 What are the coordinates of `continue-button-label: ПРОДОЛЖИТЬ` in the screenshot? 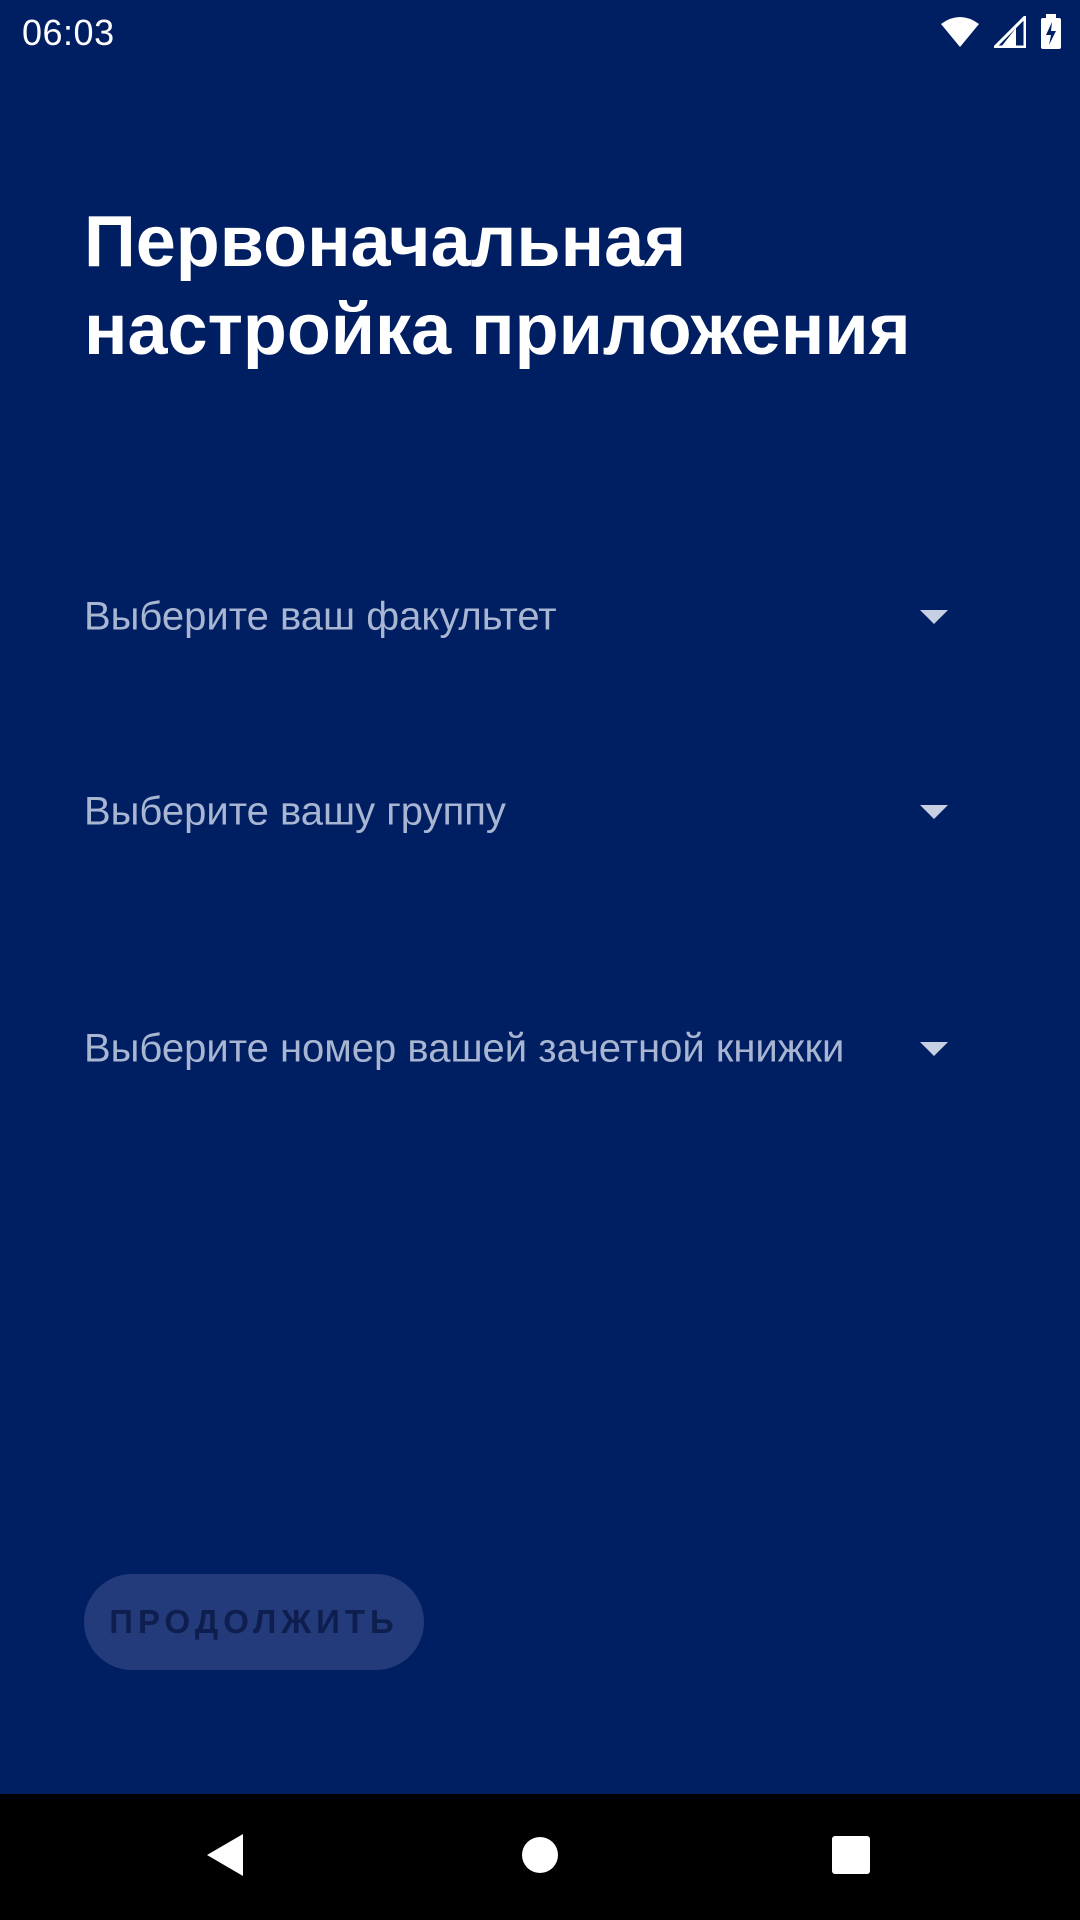 It's located at (254, 1621).